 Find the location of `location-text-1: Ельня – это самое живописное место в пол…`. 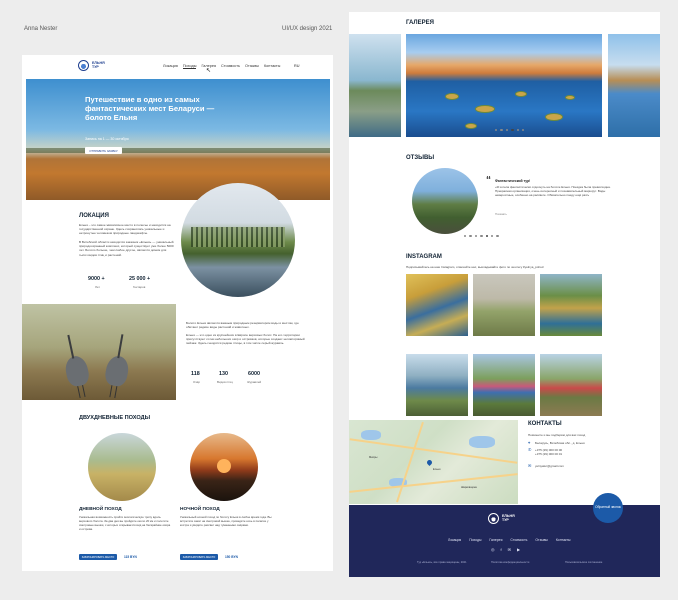

location-text-1: Ельня – это самое живописное место в пол… is located at coordinates (125, 229).